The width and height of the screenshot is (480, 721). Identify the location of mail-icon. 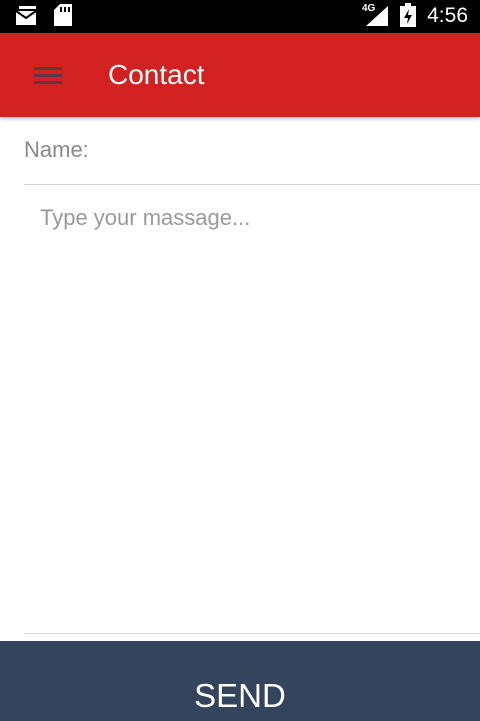
(26, 15).